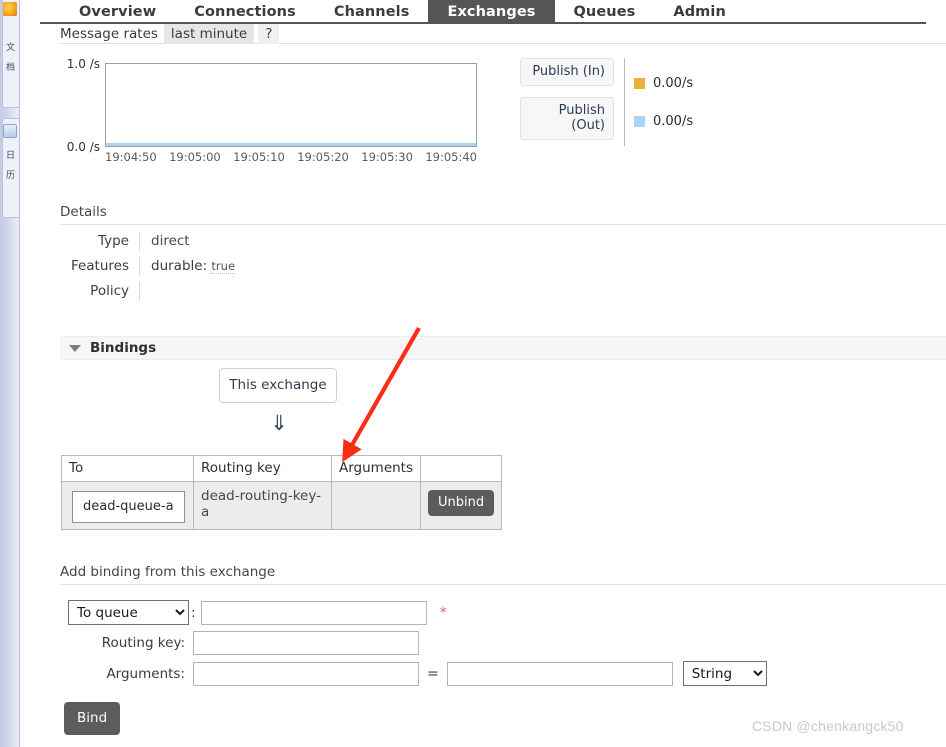  Describe the element at coordinates (10, 68) in the screenshot. I see `os-tile-1-char-2: 档` at that location.